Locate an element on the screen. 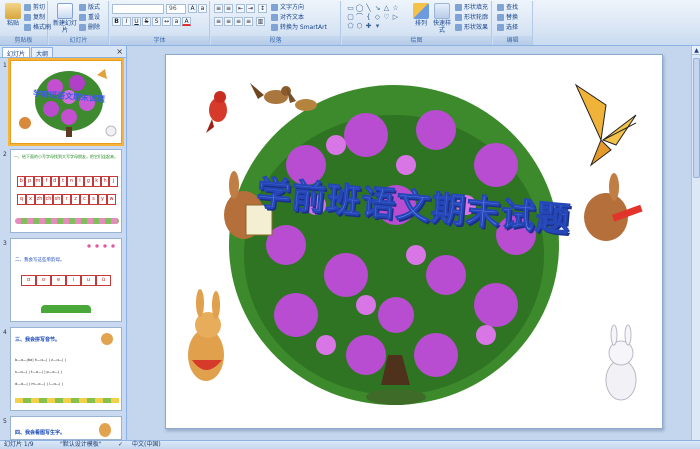 The width and height of the screenshot is (700, 449). triangle-shape-icon: △ is located at coordinates (386, 8).